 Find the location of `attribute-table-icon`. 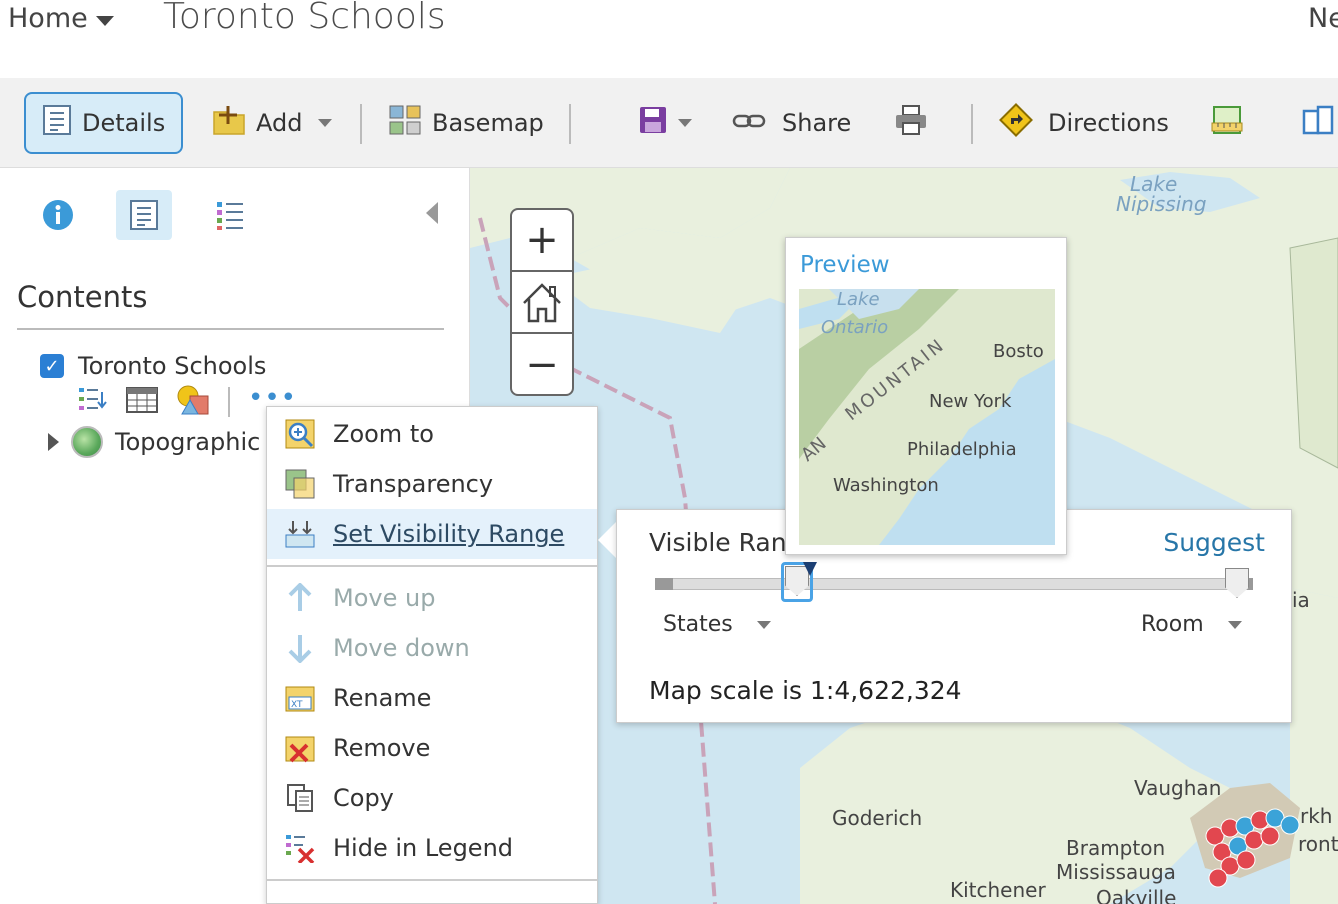

attribute-table-icon is located at coordinates (142, 402).